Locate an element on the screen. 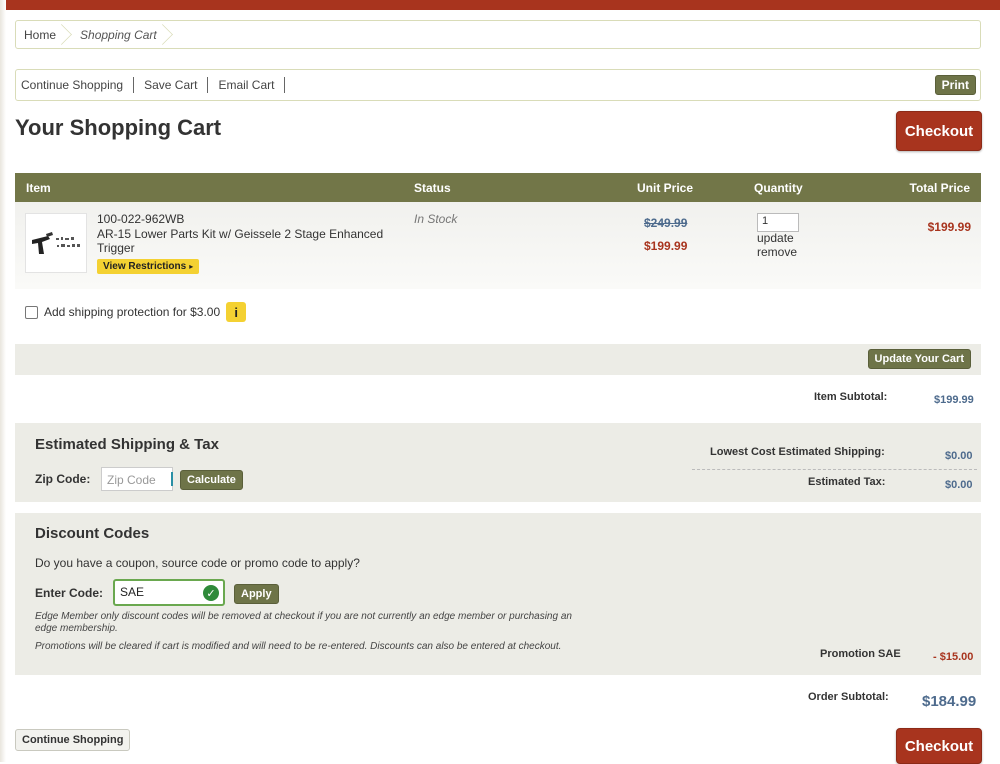 This screenshot has height=764, width=1000. enter-code-label: Enter Code: is located at coordinates (69, 593).